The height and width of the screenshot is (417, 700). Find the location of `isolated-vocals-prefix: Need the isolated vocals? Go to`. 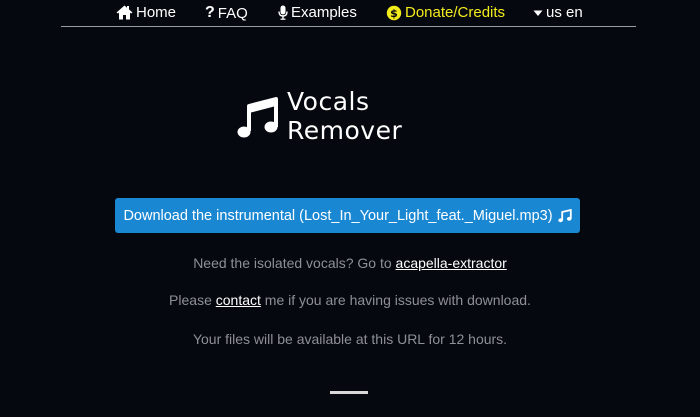

isolated-vocals-prefix: Need the isolated vocals? Go to is located at coordinates (294, 263).